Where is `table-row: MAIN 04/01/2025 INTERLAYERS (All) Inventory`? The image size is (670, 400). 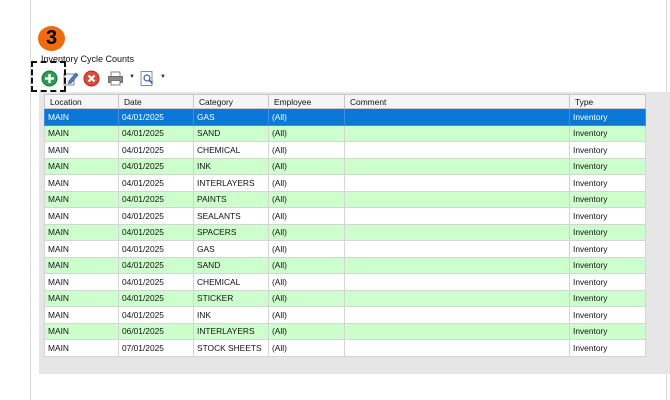 table-row: MAIN 04/01/2025 INTERLAYERS (All) Inventory is located at coordinates (345, 183).